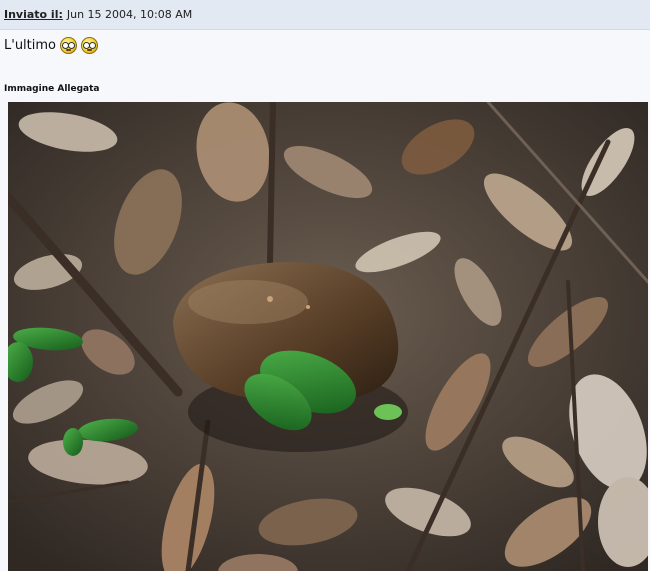  Describe the element at coordinates (30, 45) in the screenshot. I see `message-text: L'ultimo` at that location.